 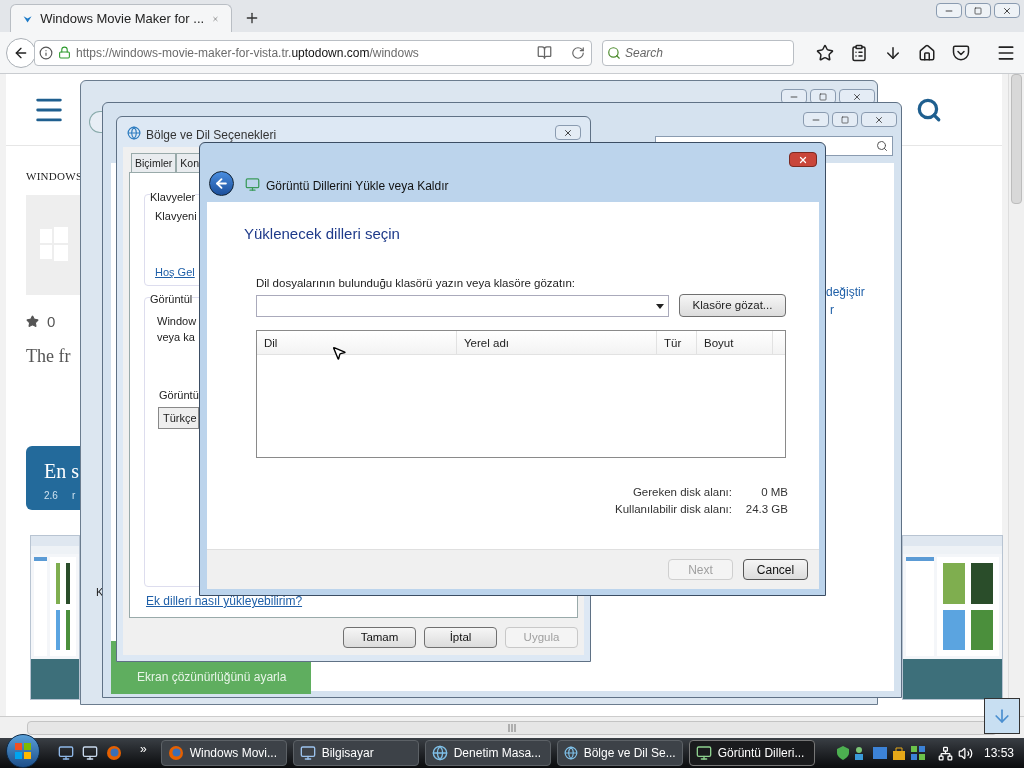 What do you see at coordinates (917, 753) in the screenshot?
I see `grid-tray-icon` at bounding box center [917, 753].